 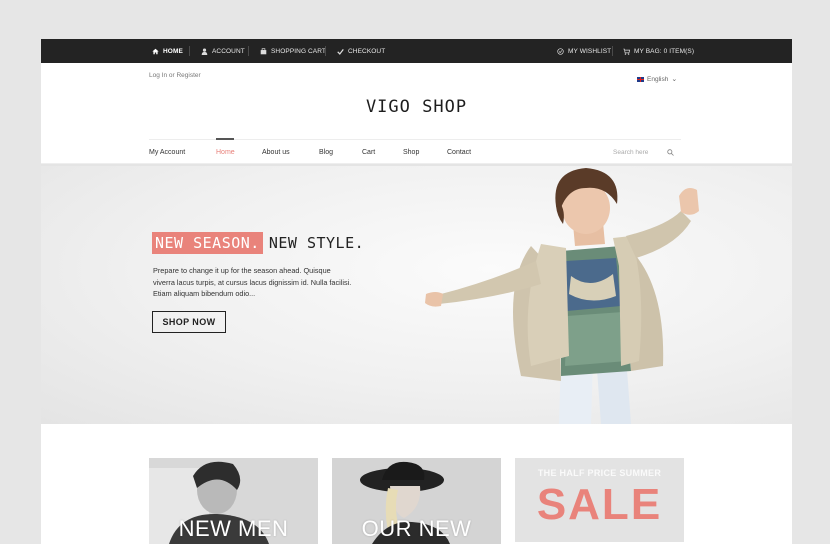 I want to click on language-selector: English ⌄, so click(x=657, y=79).